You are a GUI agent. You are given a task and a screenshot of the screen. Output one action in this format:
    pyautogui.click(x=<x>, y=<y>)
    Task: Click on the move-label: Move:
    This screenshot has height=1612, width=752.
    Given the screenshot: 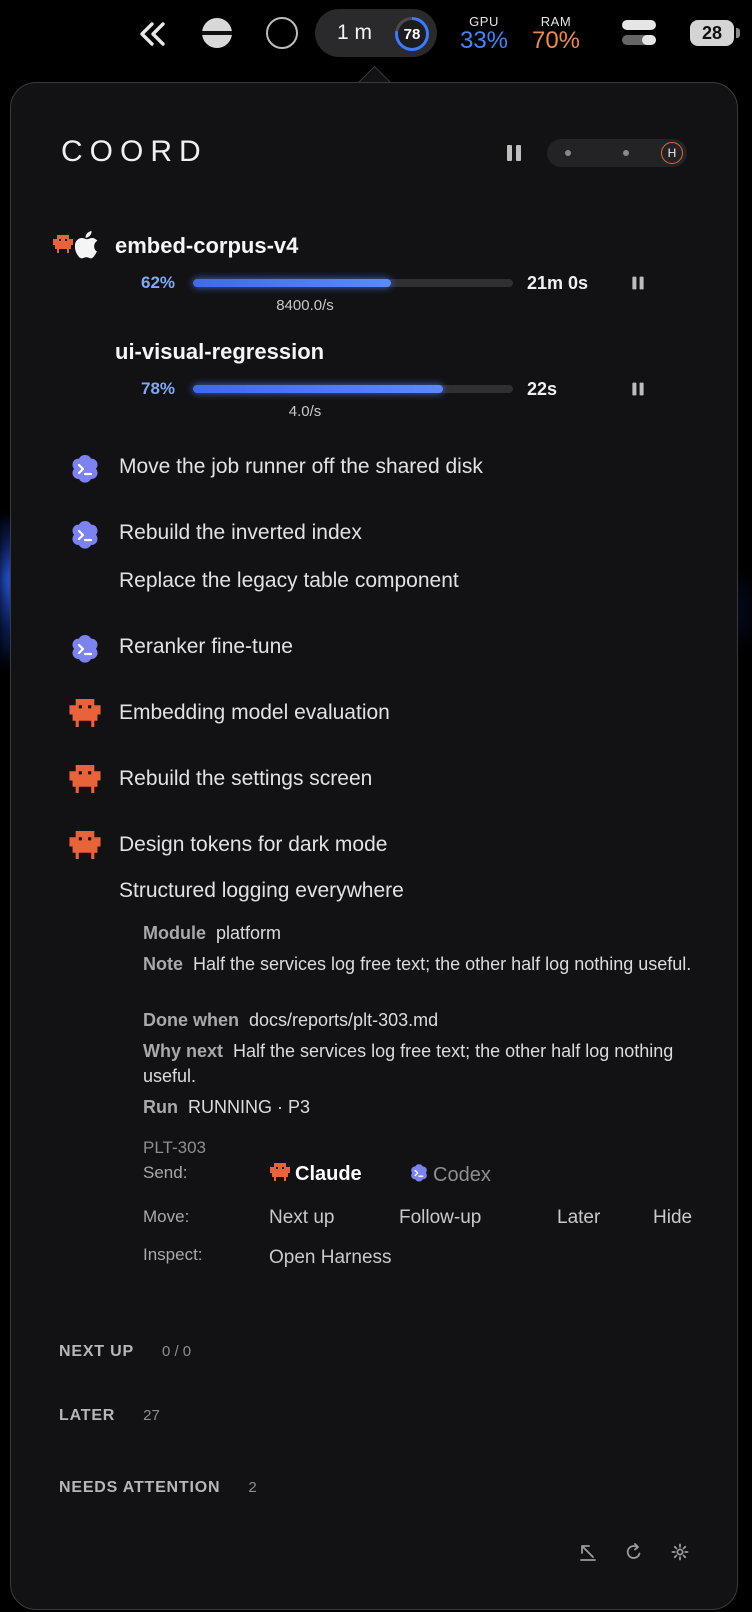 What is the action you would take?
    pyautogui.click(x=166, y=1216)
    